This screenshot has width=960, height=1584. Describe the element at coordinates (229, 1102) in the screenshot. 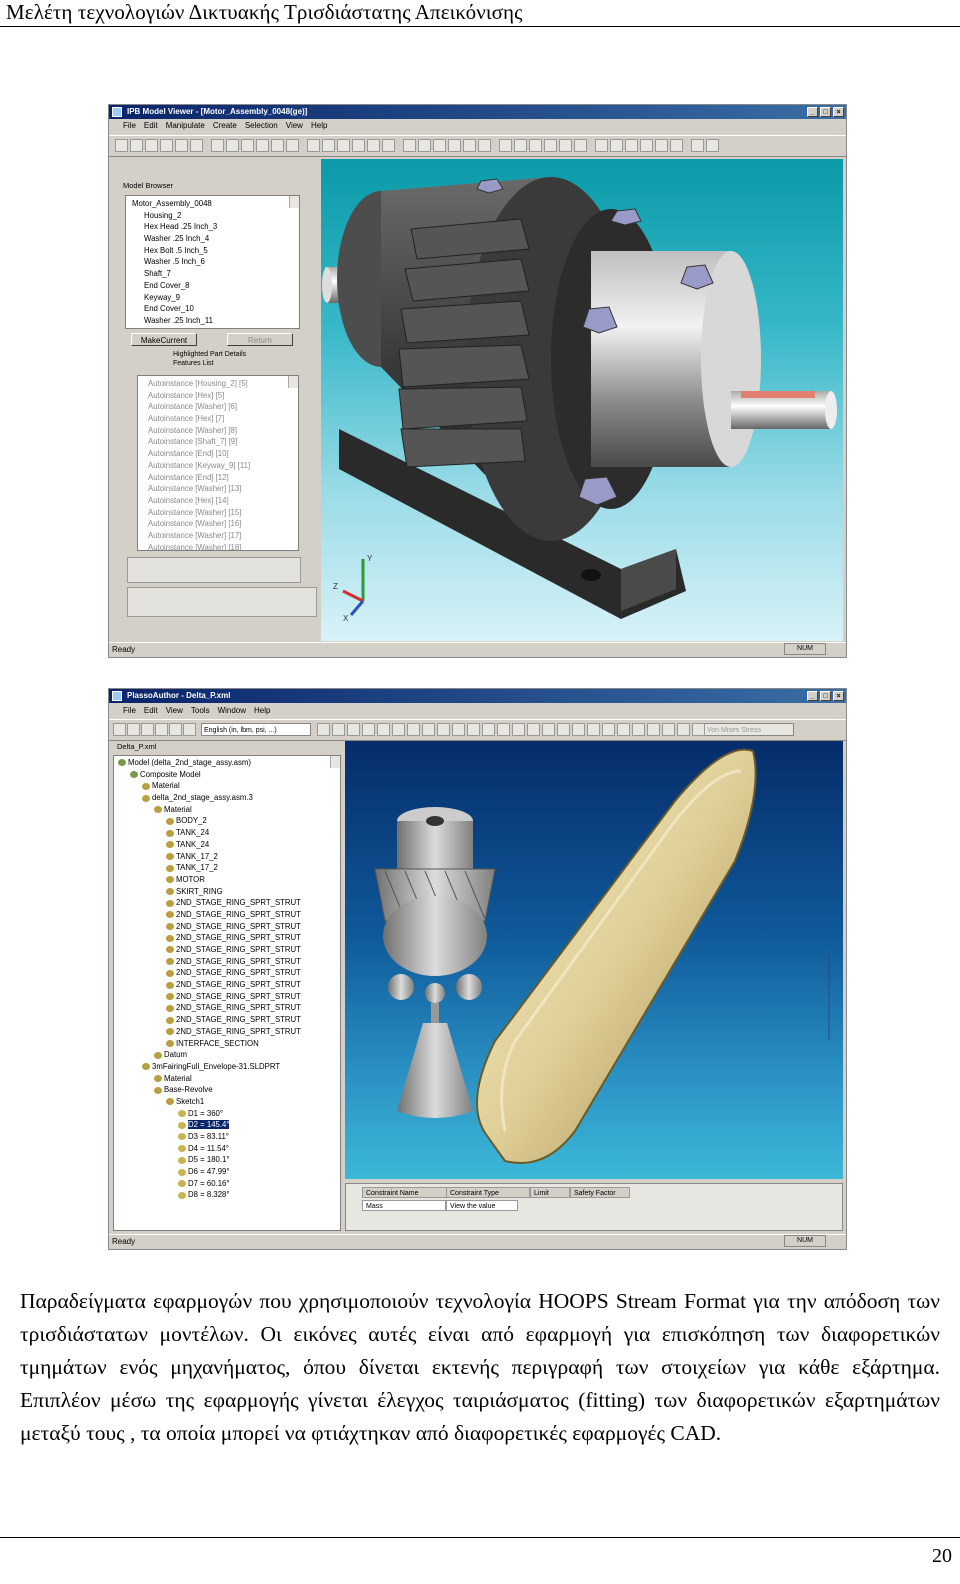

I see `tree-item-2: Sketch1` at that location.